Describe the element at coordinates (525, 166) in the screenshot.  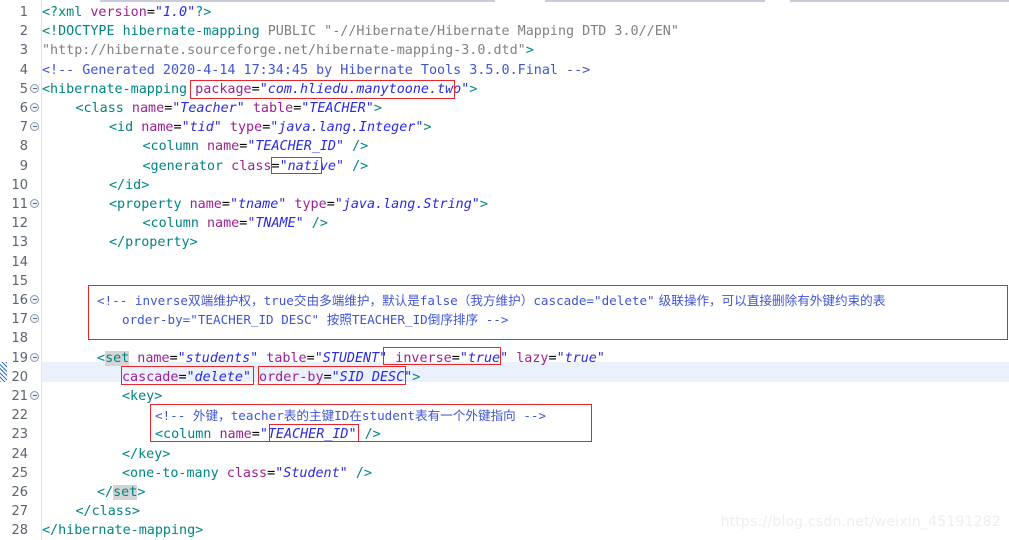
I see `code-line-9: <generator class="native" />` at that location.